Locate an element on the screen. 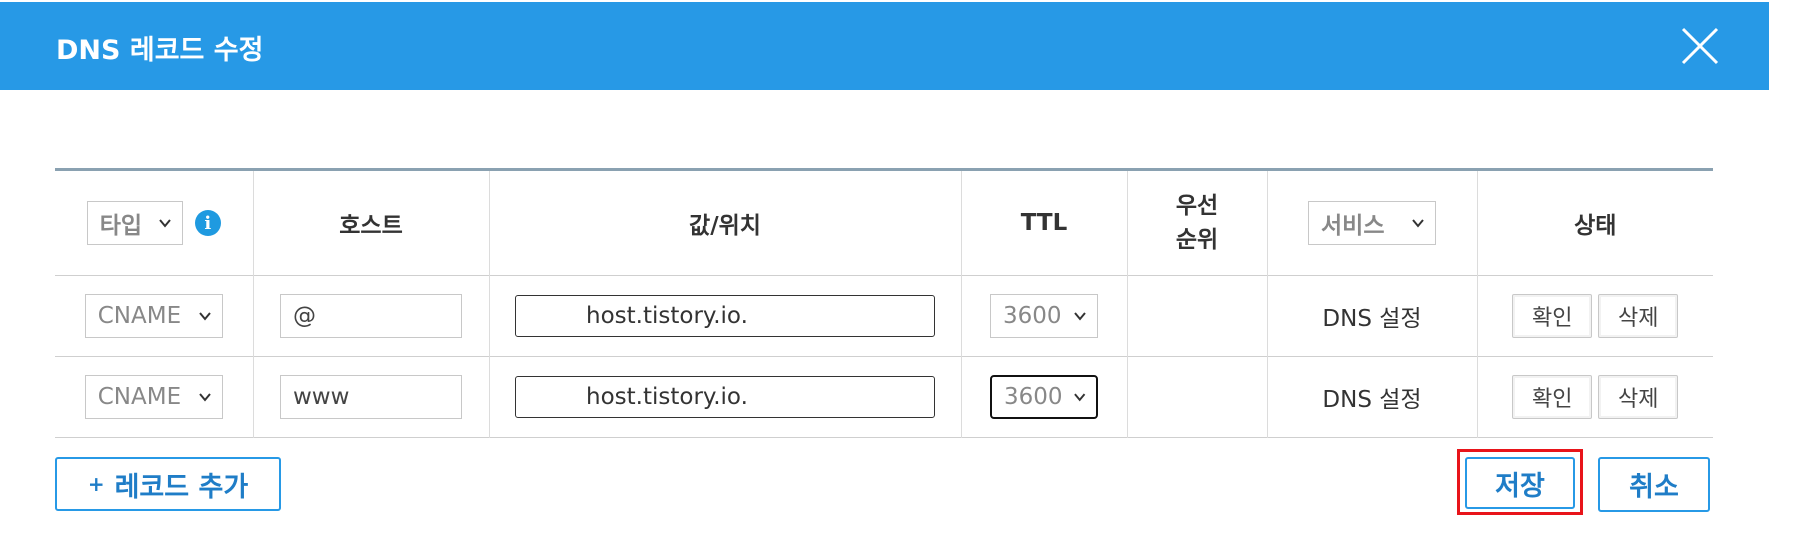 This screenshot has height=538, width=1794. add-record-button: + 레코드 추가 is located at coordinates (168, 484).